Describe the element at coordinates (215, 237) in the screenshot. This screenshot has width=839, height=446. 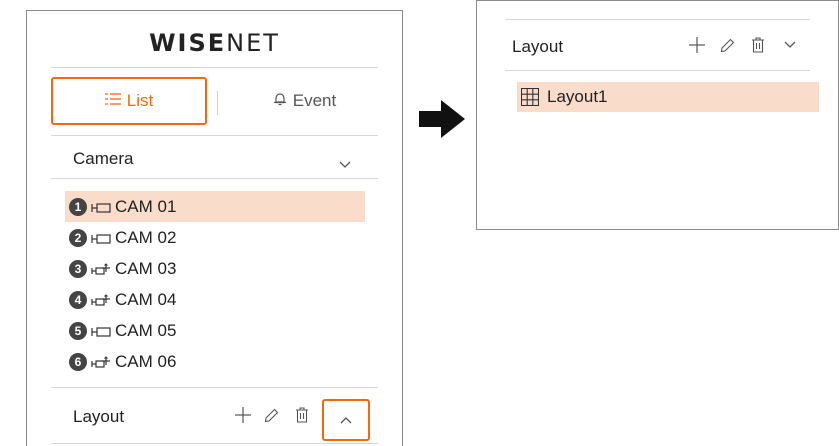
I see `camera-item-cam02: 2 CAM 02` at that location.